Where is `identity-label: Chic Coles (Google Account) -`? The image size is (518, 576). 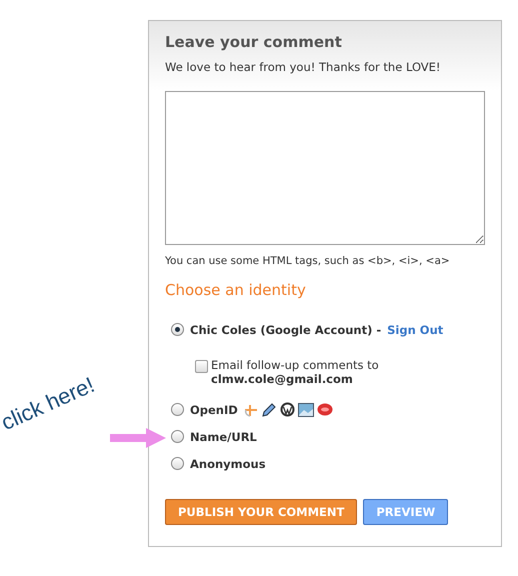 identity-label: Chic Coles (Google Account) - is located at coordinates (286, 329).